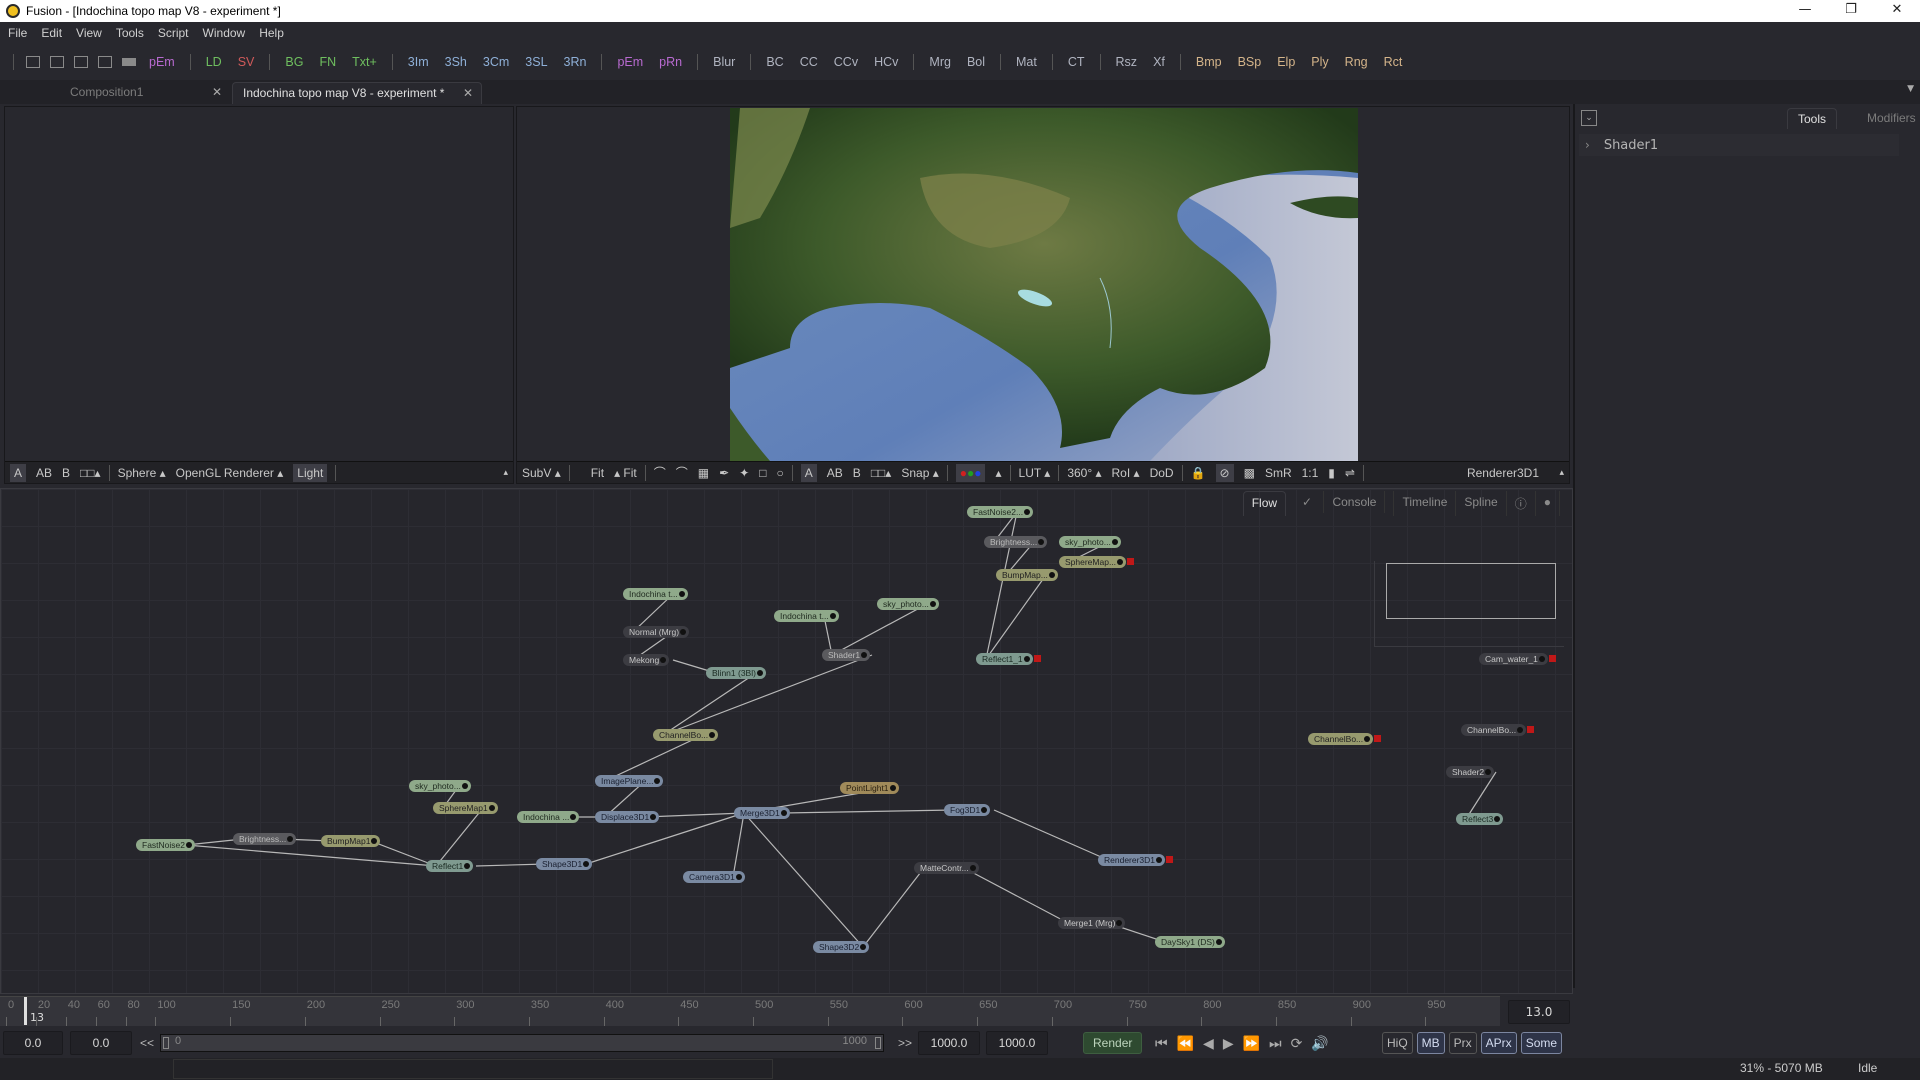  I want to click on play-reverse-icon: ◀, so click(1208, 1043).